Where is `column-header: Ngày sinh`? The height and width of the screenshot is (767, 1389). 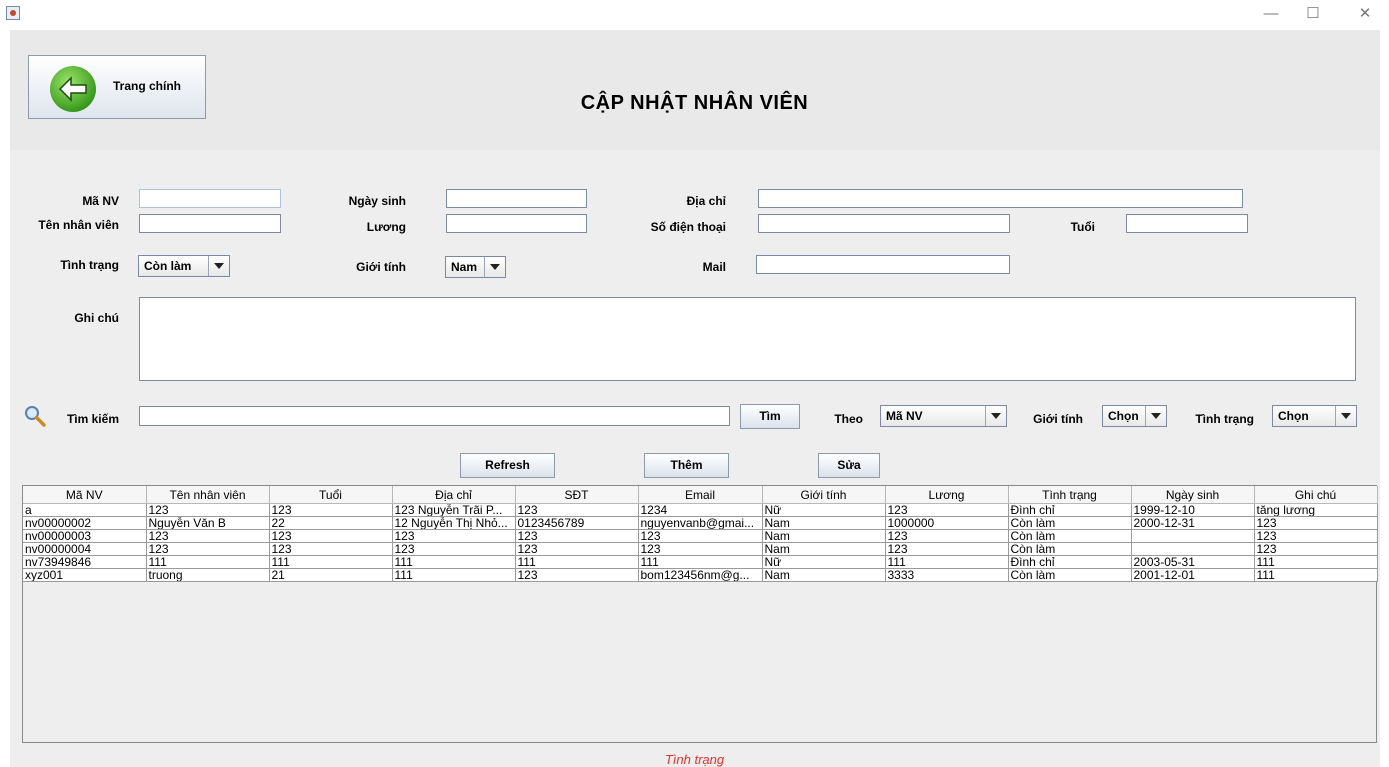 column-header: Ngày sinh is located at coordinates (1193, 495).